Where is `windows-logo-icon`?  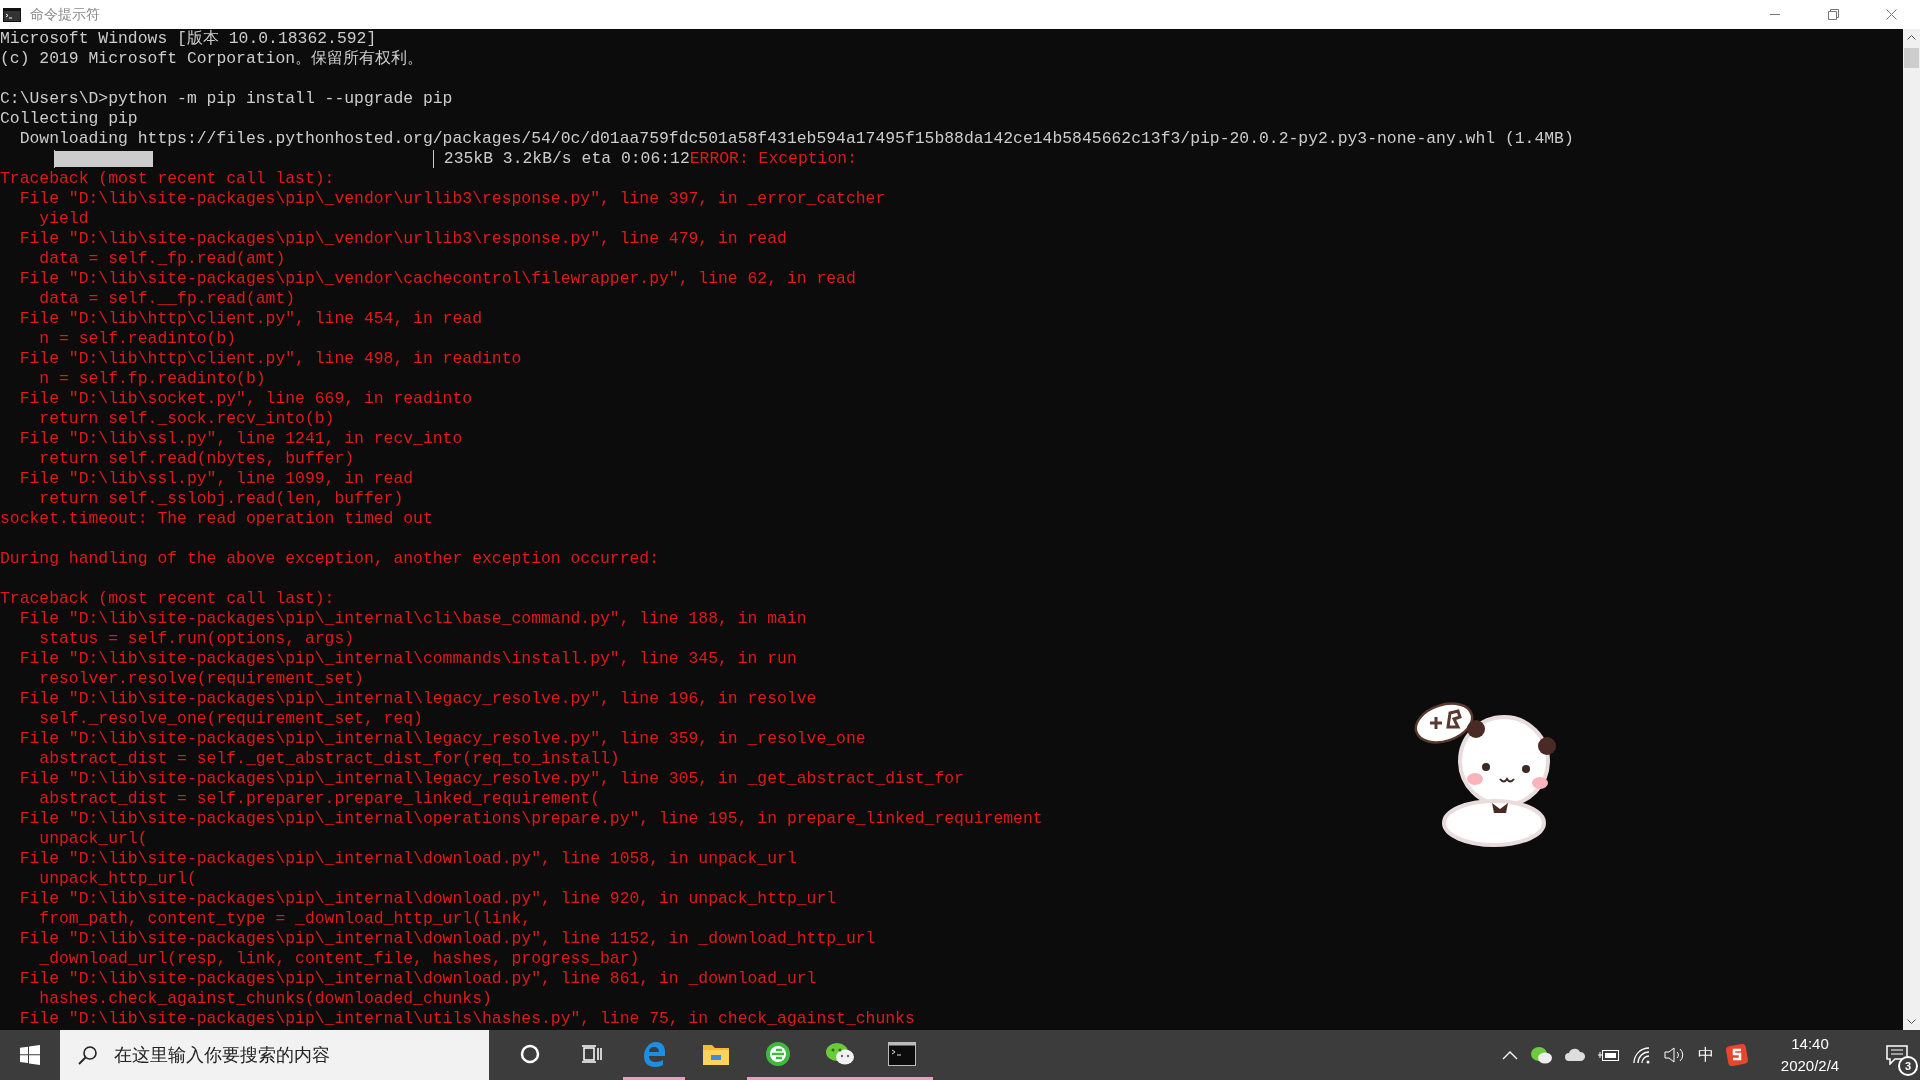
windows-logo-icon is located at coordinates (30, 1055).